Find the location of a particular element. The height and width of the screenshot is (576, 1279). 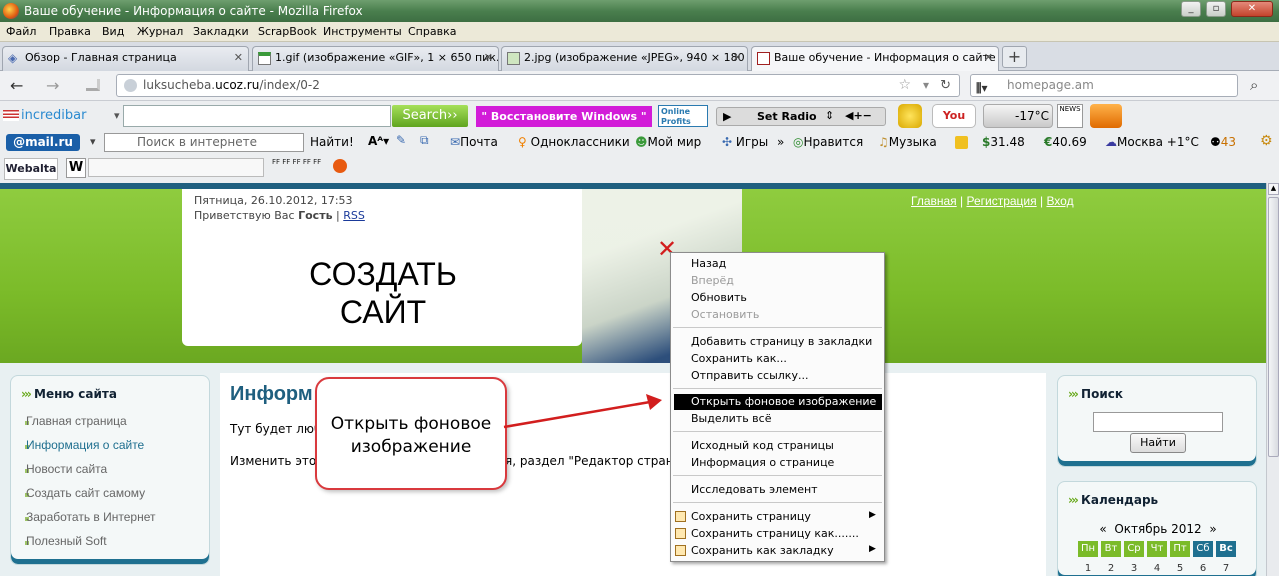

page-scrollbar: ▲ is located at coordinates (1272, 379).